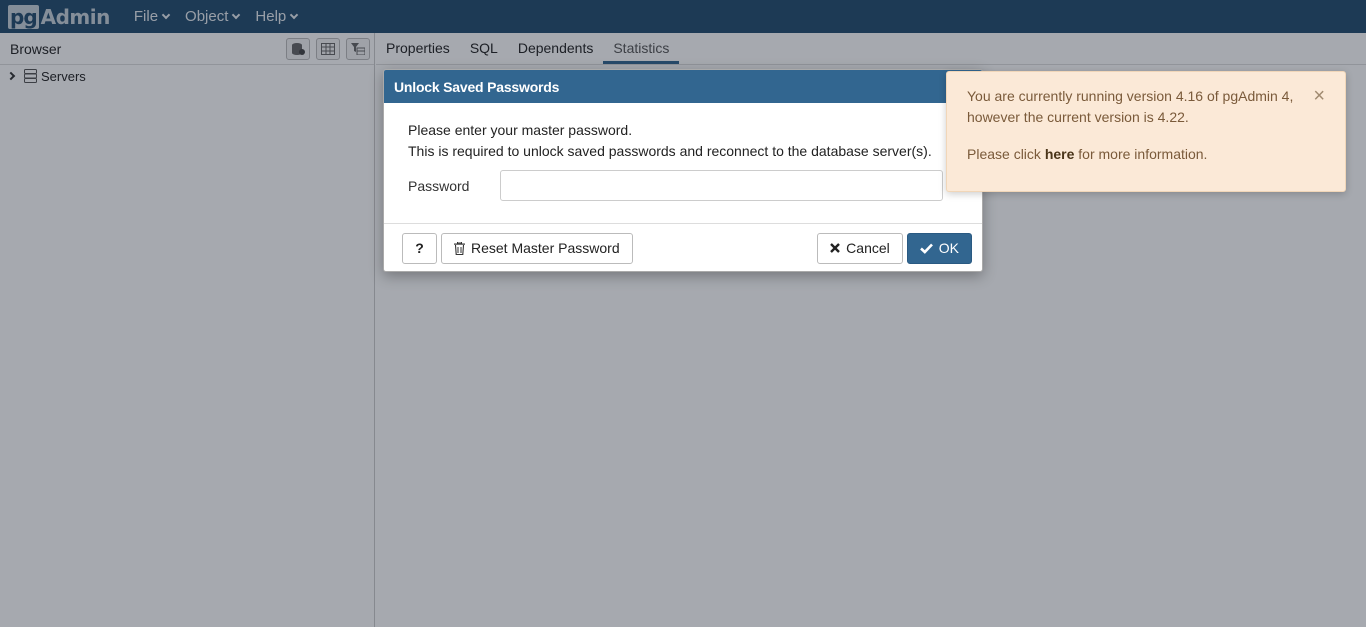 The image size is (1366, 627). What do you see at coordinates (721, 185) in the screenshot?
I see `password-input` at bounding box center [721, 185].